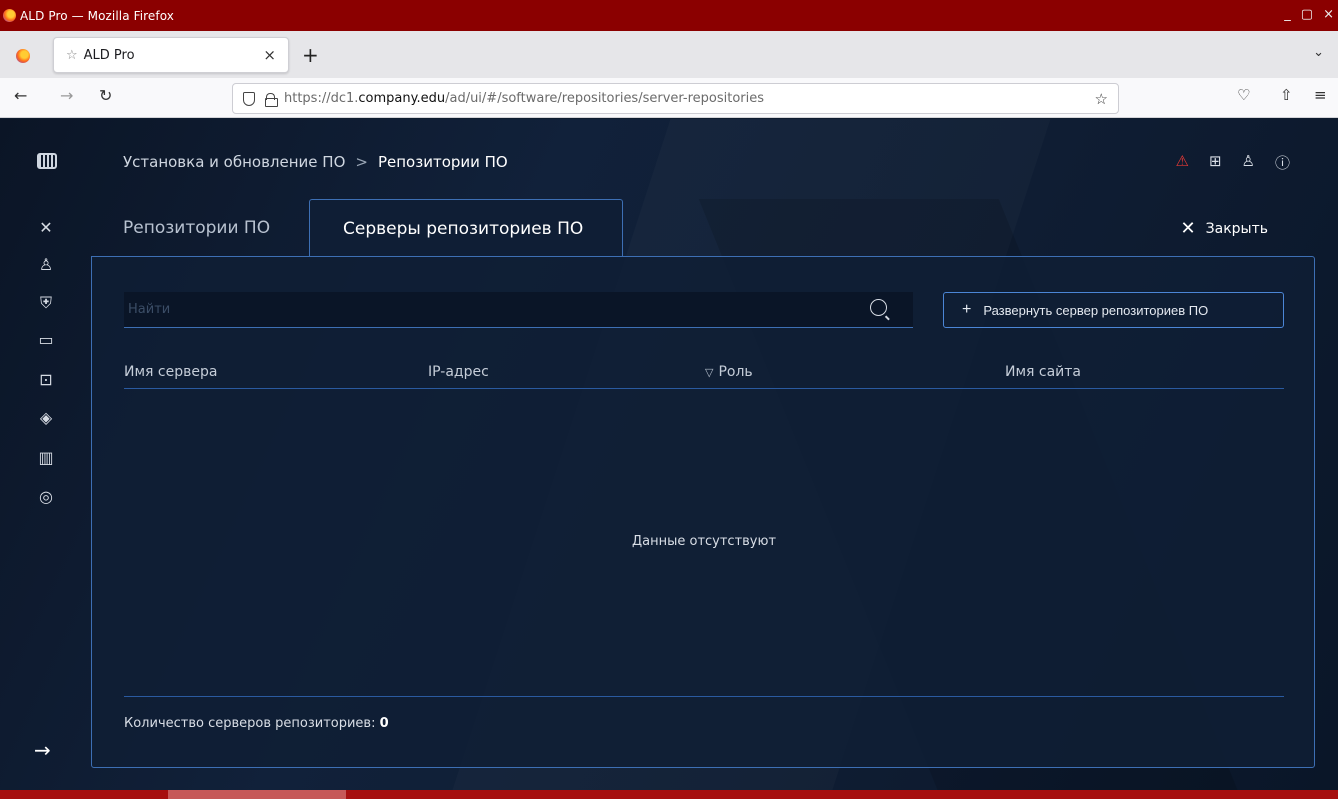  What do you see at coordinates (1318, 52) in the screenshot?
I see `list-all-tabs-button: ⌄` at bounding box center [1318, 52].